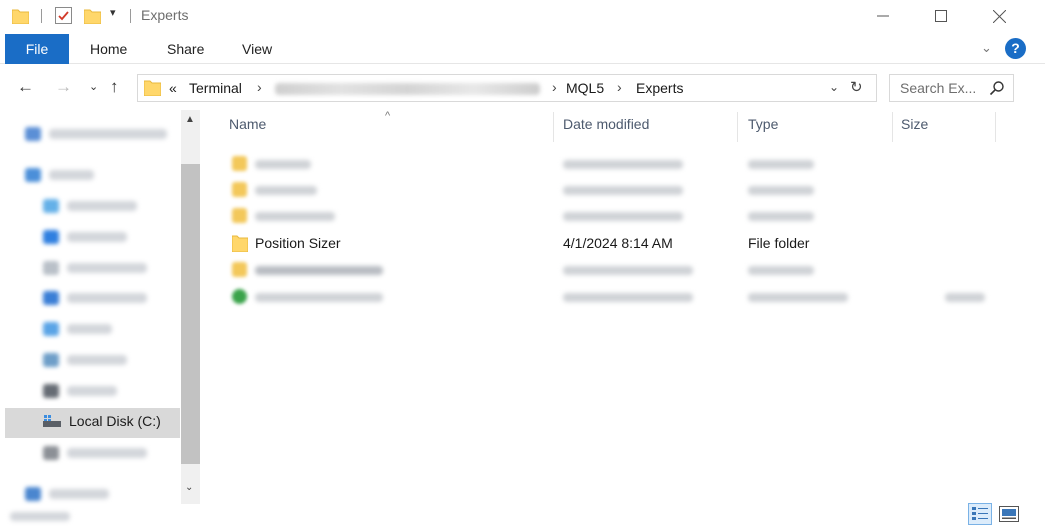 The image size is (1045, 530). I want to click on file-date: 4/1/2024 8:14 AM, so click(618, 243).